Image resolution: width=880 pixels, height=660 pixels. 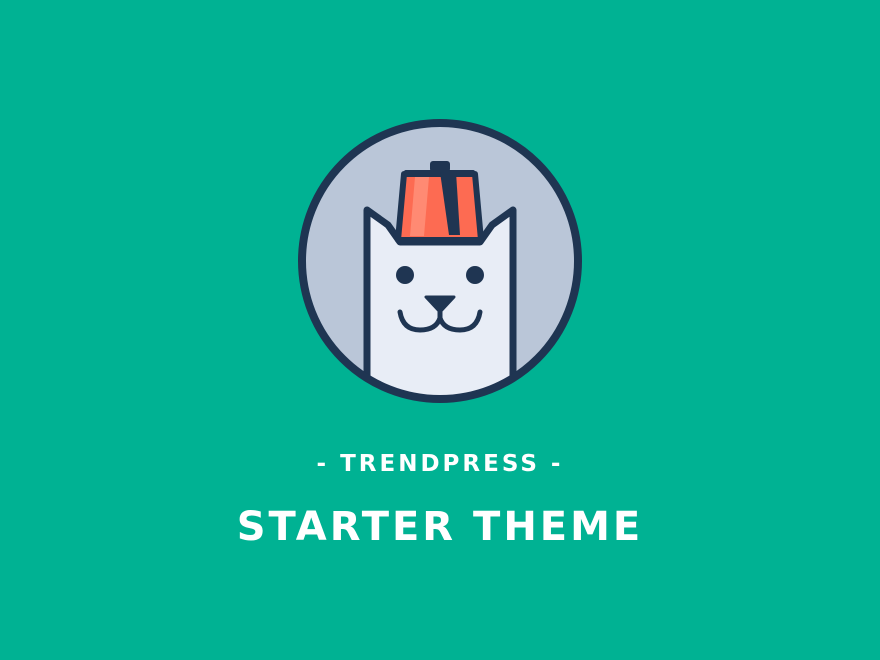 What do you see at coordinates (440, 261) in the screenshot?
I see `cat-with-fez-icon` at bounding box center [440, 261].